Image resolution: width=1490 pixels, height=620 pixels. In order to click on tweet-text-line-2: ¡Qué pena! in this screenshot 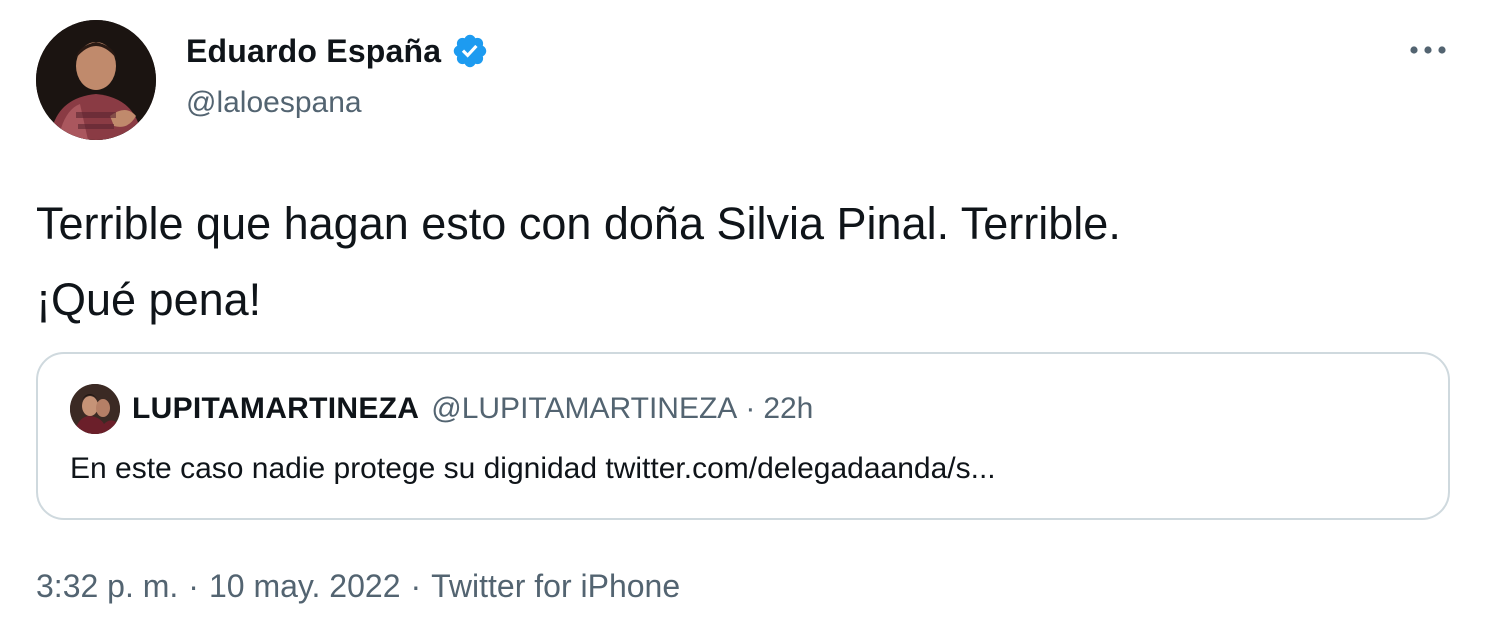, I will do `click(149, 299)`.